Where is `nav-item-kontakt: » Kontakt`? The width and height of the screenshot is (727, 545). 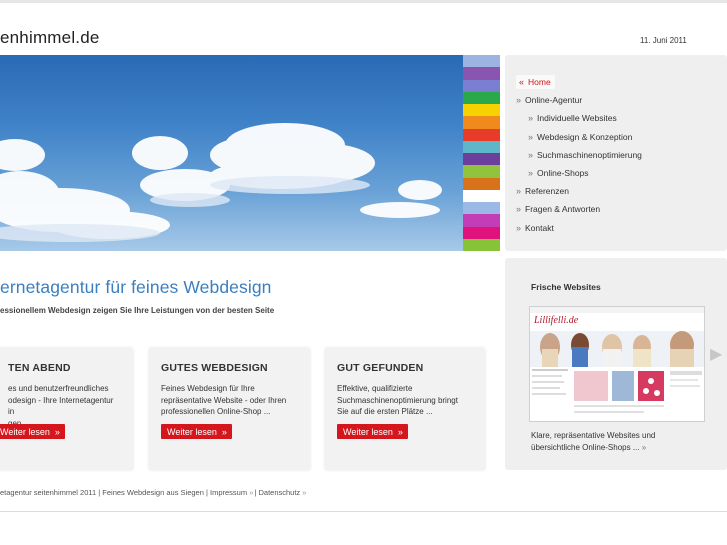 nav-item-kontakt: » Kontakt is located at coordinates (616, 228).